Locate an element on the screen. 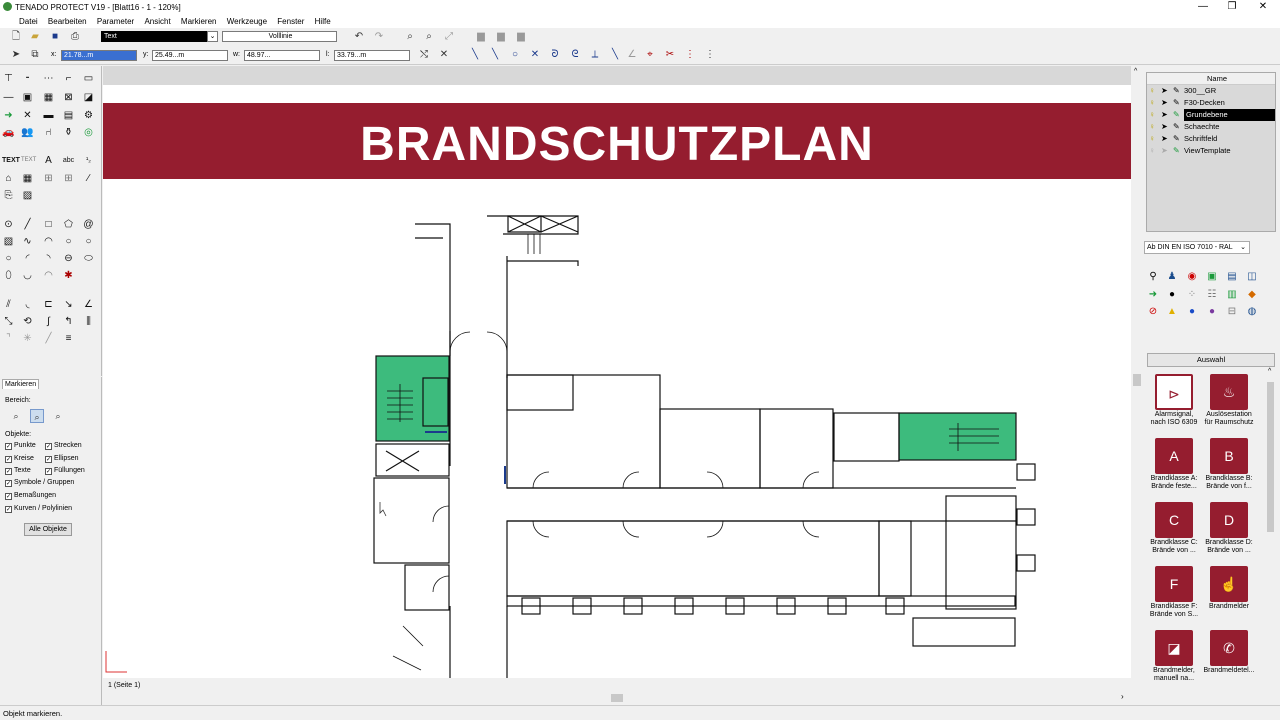 This screenshot has width=1280, height=720. lightbulb-off-icon: ♀ is located at coordinates (1152, 151).